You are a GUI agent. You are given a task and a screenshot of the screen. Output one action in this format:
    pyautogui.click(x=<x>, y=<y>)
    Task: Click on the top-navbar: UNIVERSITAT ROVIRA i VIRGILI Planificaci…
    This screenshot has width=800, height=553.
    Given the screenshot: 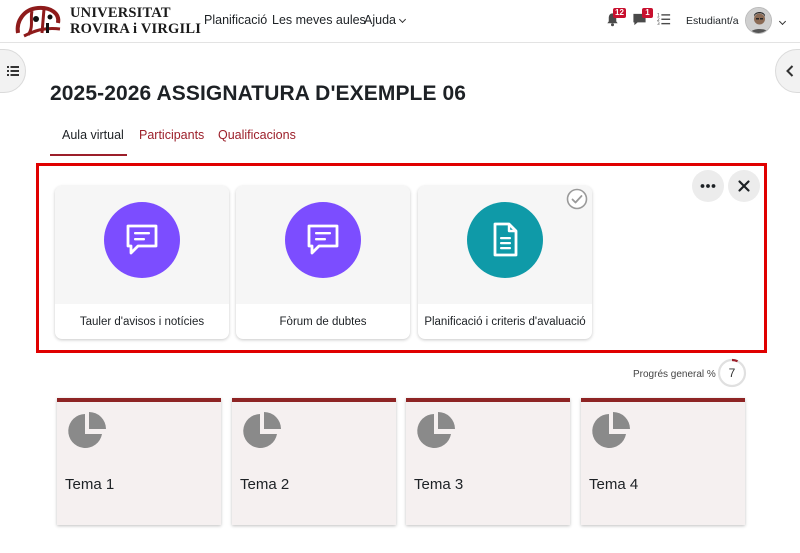 What is the action you would take?
    pyautogui.click(x=400, y=21)
    